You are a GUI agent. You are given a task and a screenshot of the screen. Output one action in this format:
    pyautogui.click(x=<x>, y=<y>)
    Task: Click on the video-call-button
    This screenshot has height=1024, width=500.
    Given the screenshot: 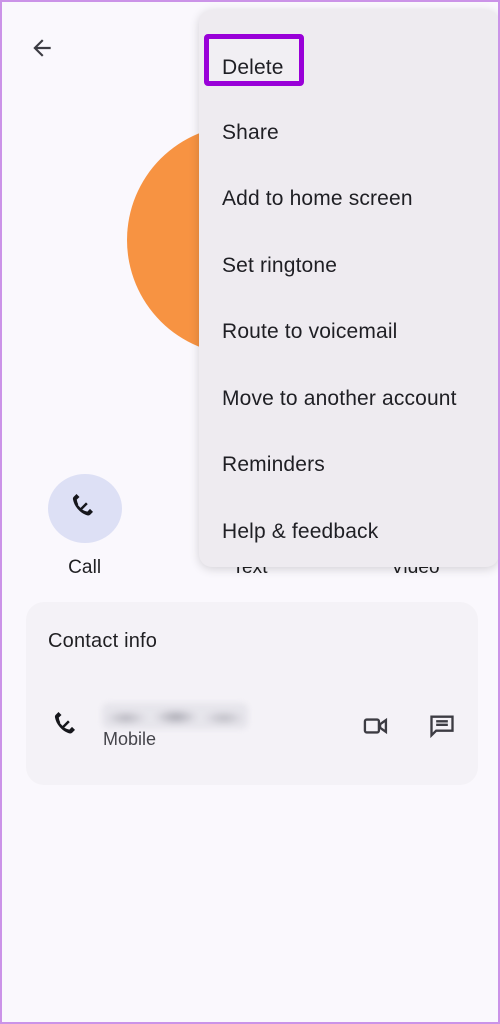 What is the action you would take?
    pyautogui.click(x=376, y=728)
    